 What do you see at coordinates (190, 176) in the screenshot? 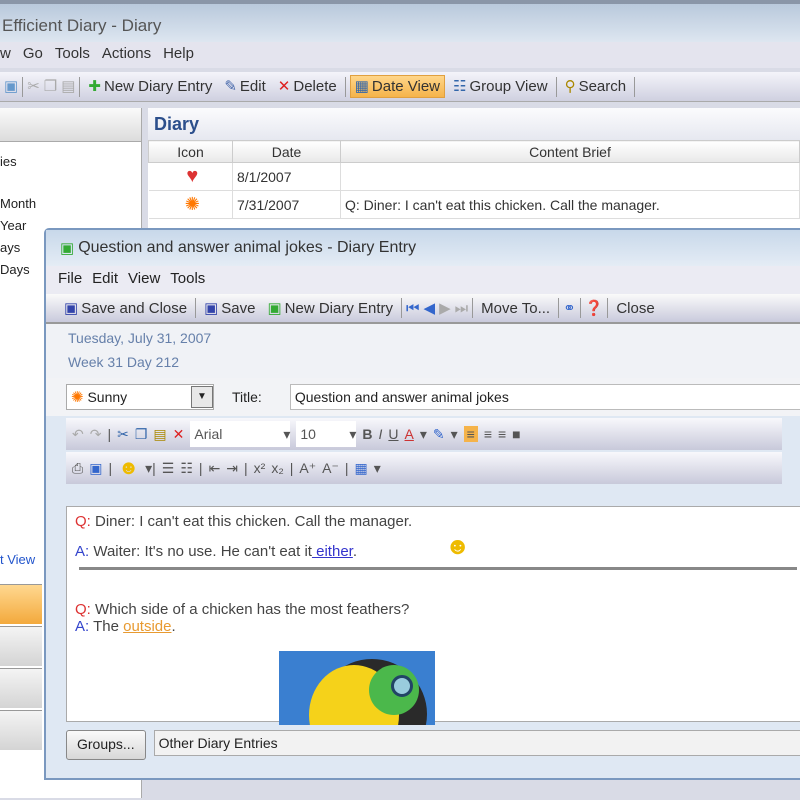
I see `heart-icon: ♥` at bounding box center [190, 176].